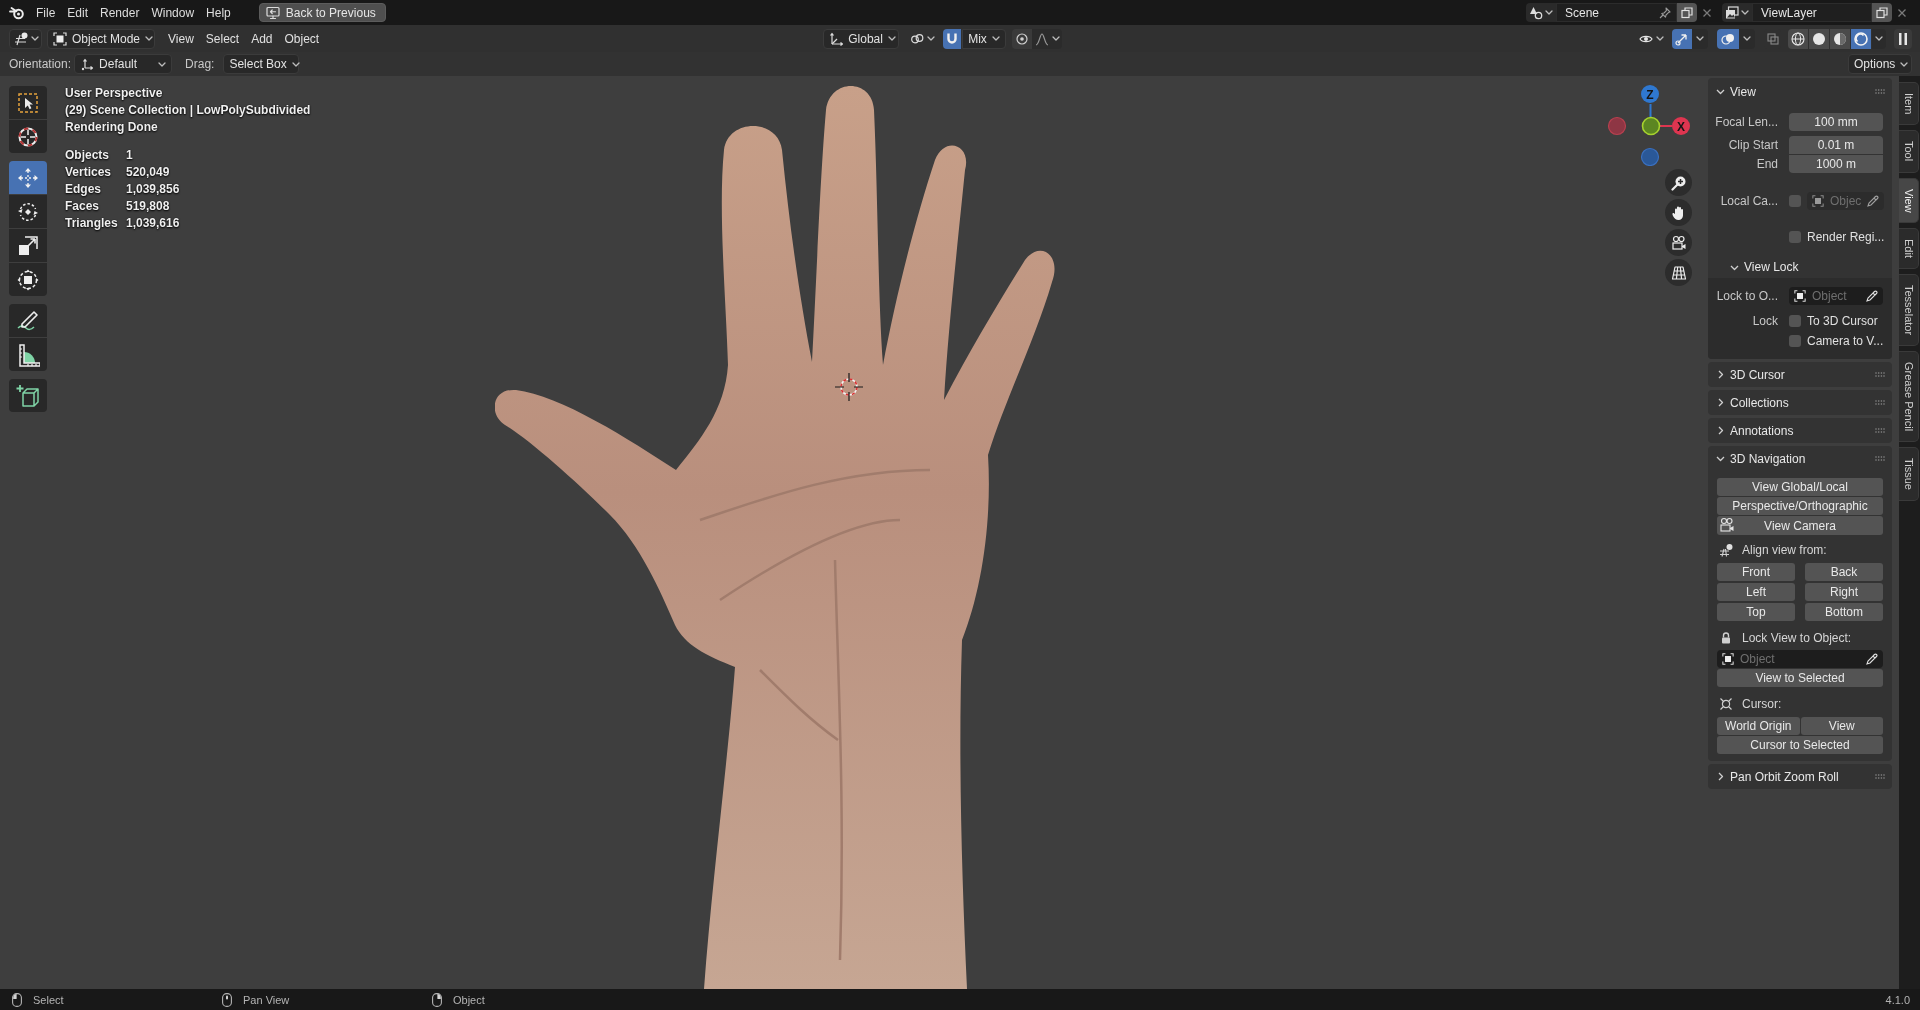 The width and height of the screenshot is (1920, 1010). What do you see at coordinates (861, 38) in the screenshot?
I see `transform-orientation-dropdown: Global` at bounding box center [861, 38].